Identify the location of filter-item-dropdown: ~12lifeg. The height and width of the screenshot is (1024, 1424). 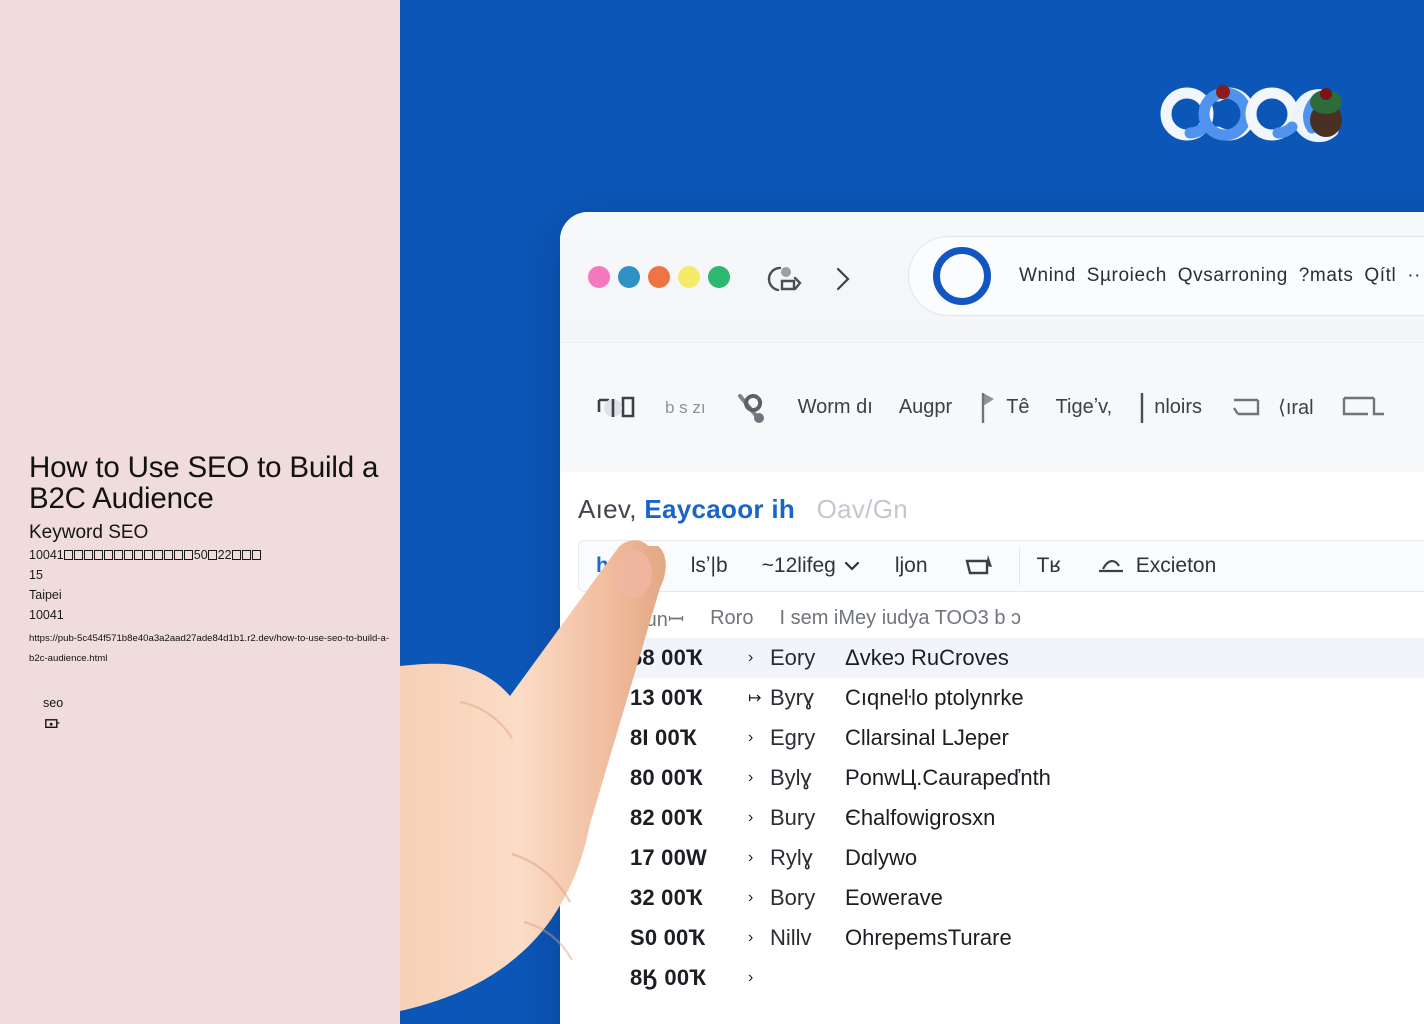
(811, 566).